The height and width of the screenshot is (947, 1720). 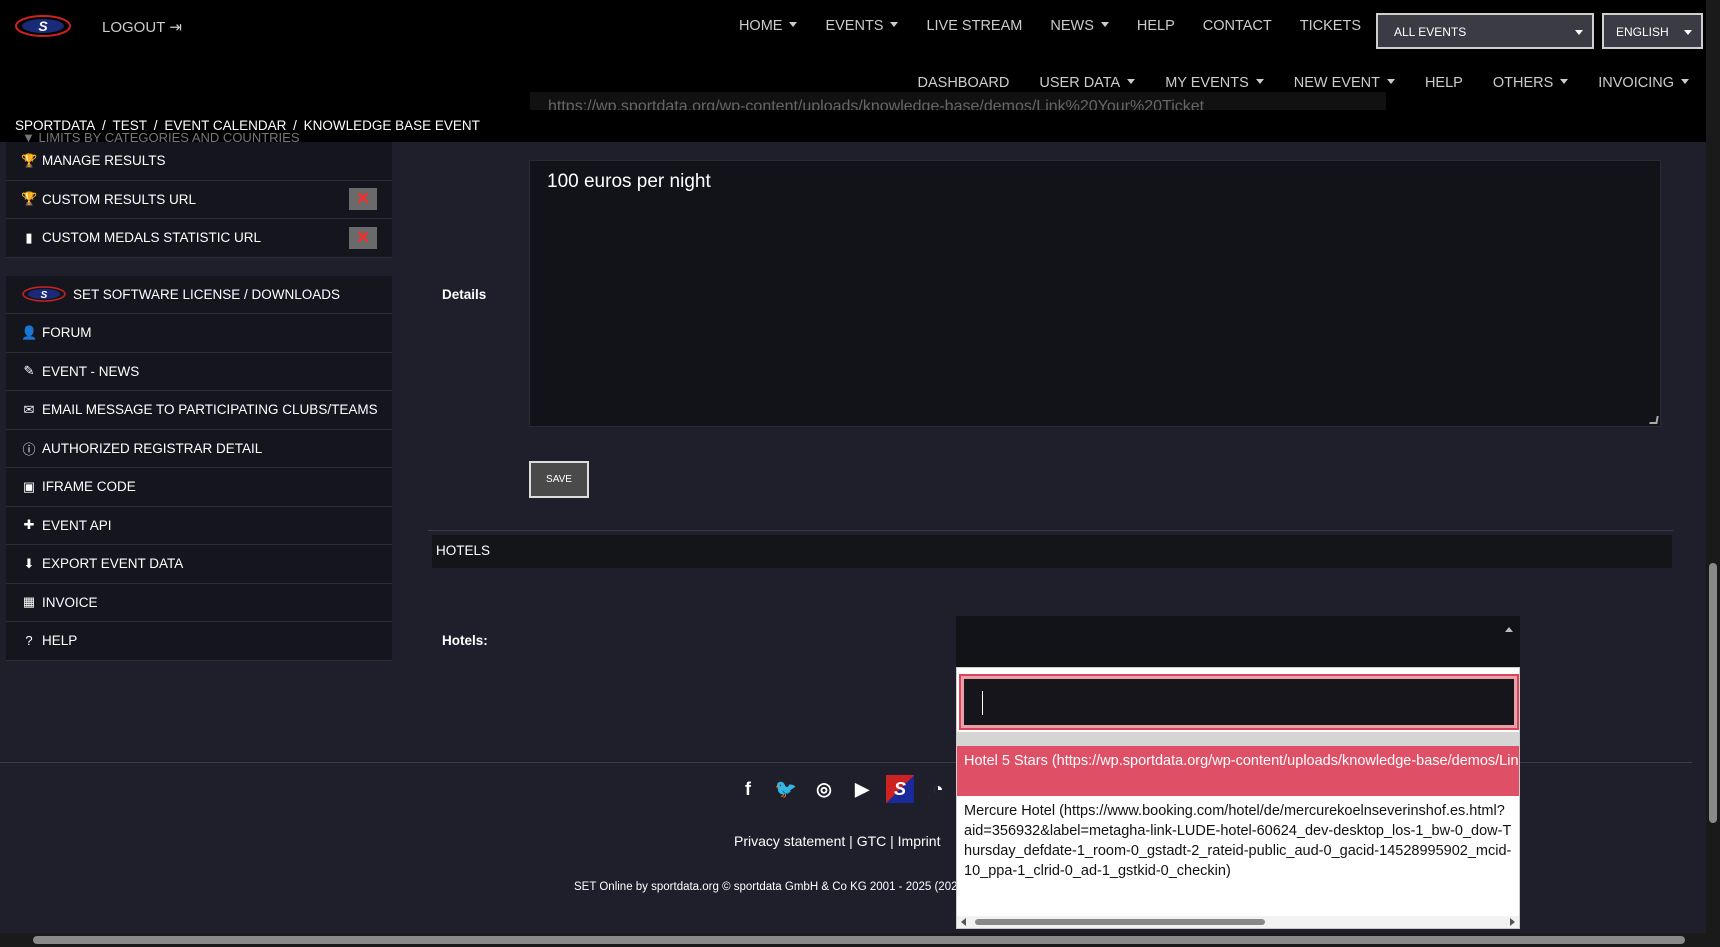 I want to click on sportdata-logo: S, so click(x=43, y=26).